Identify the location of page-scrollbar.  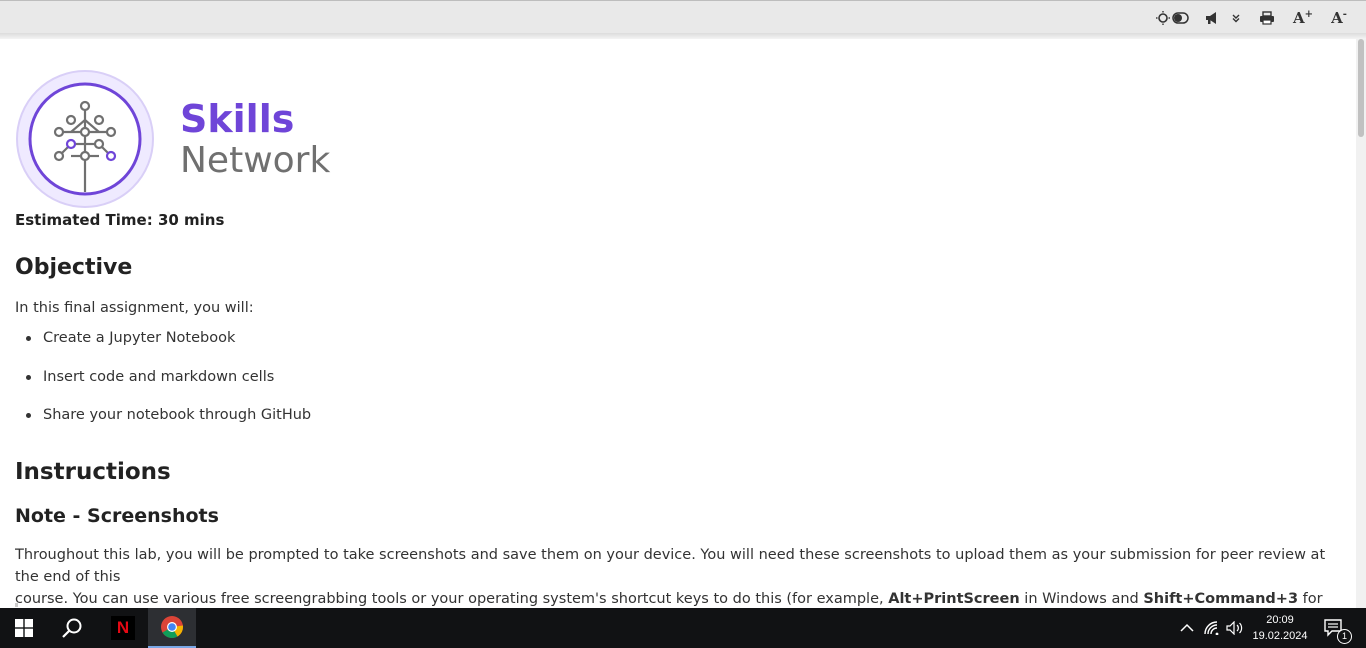
(1361, 323).